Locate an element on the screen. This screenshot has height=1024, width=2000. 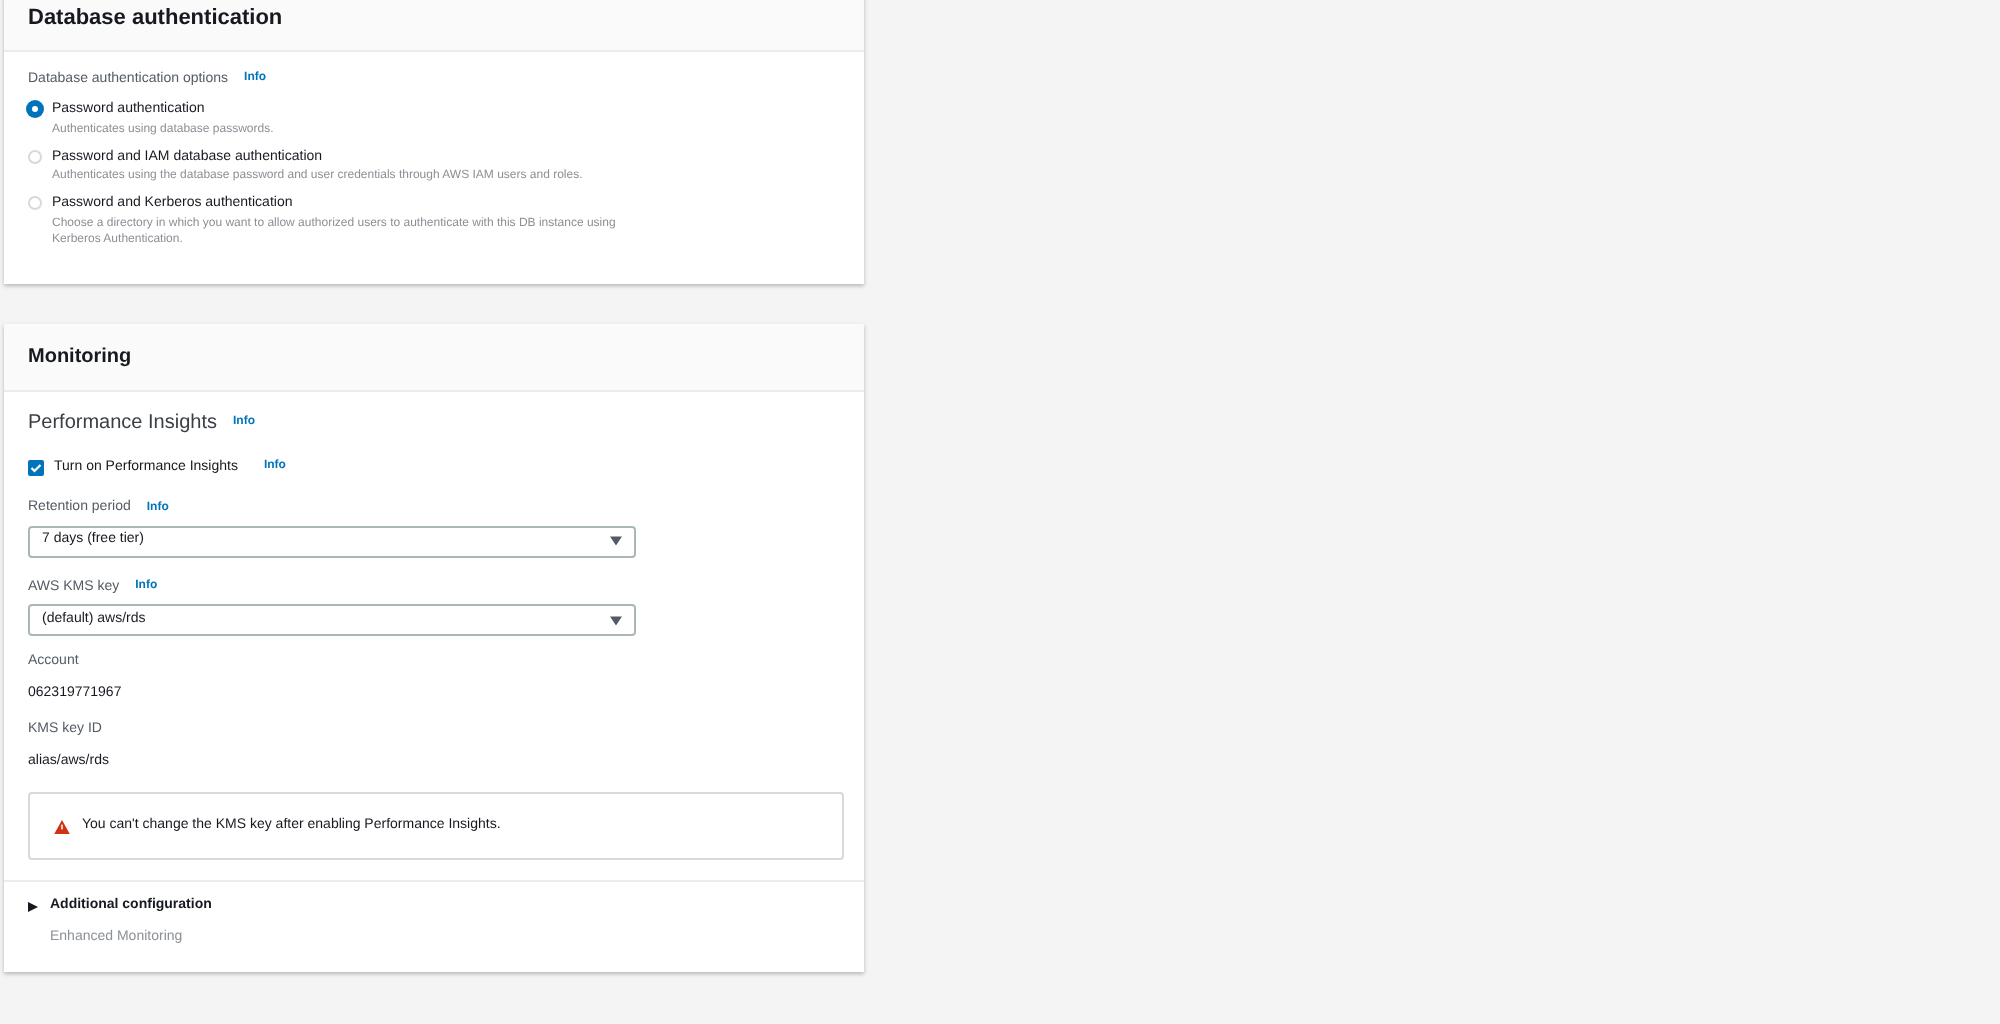
section-title: Performance Insights is located at coordinates (122, 423).